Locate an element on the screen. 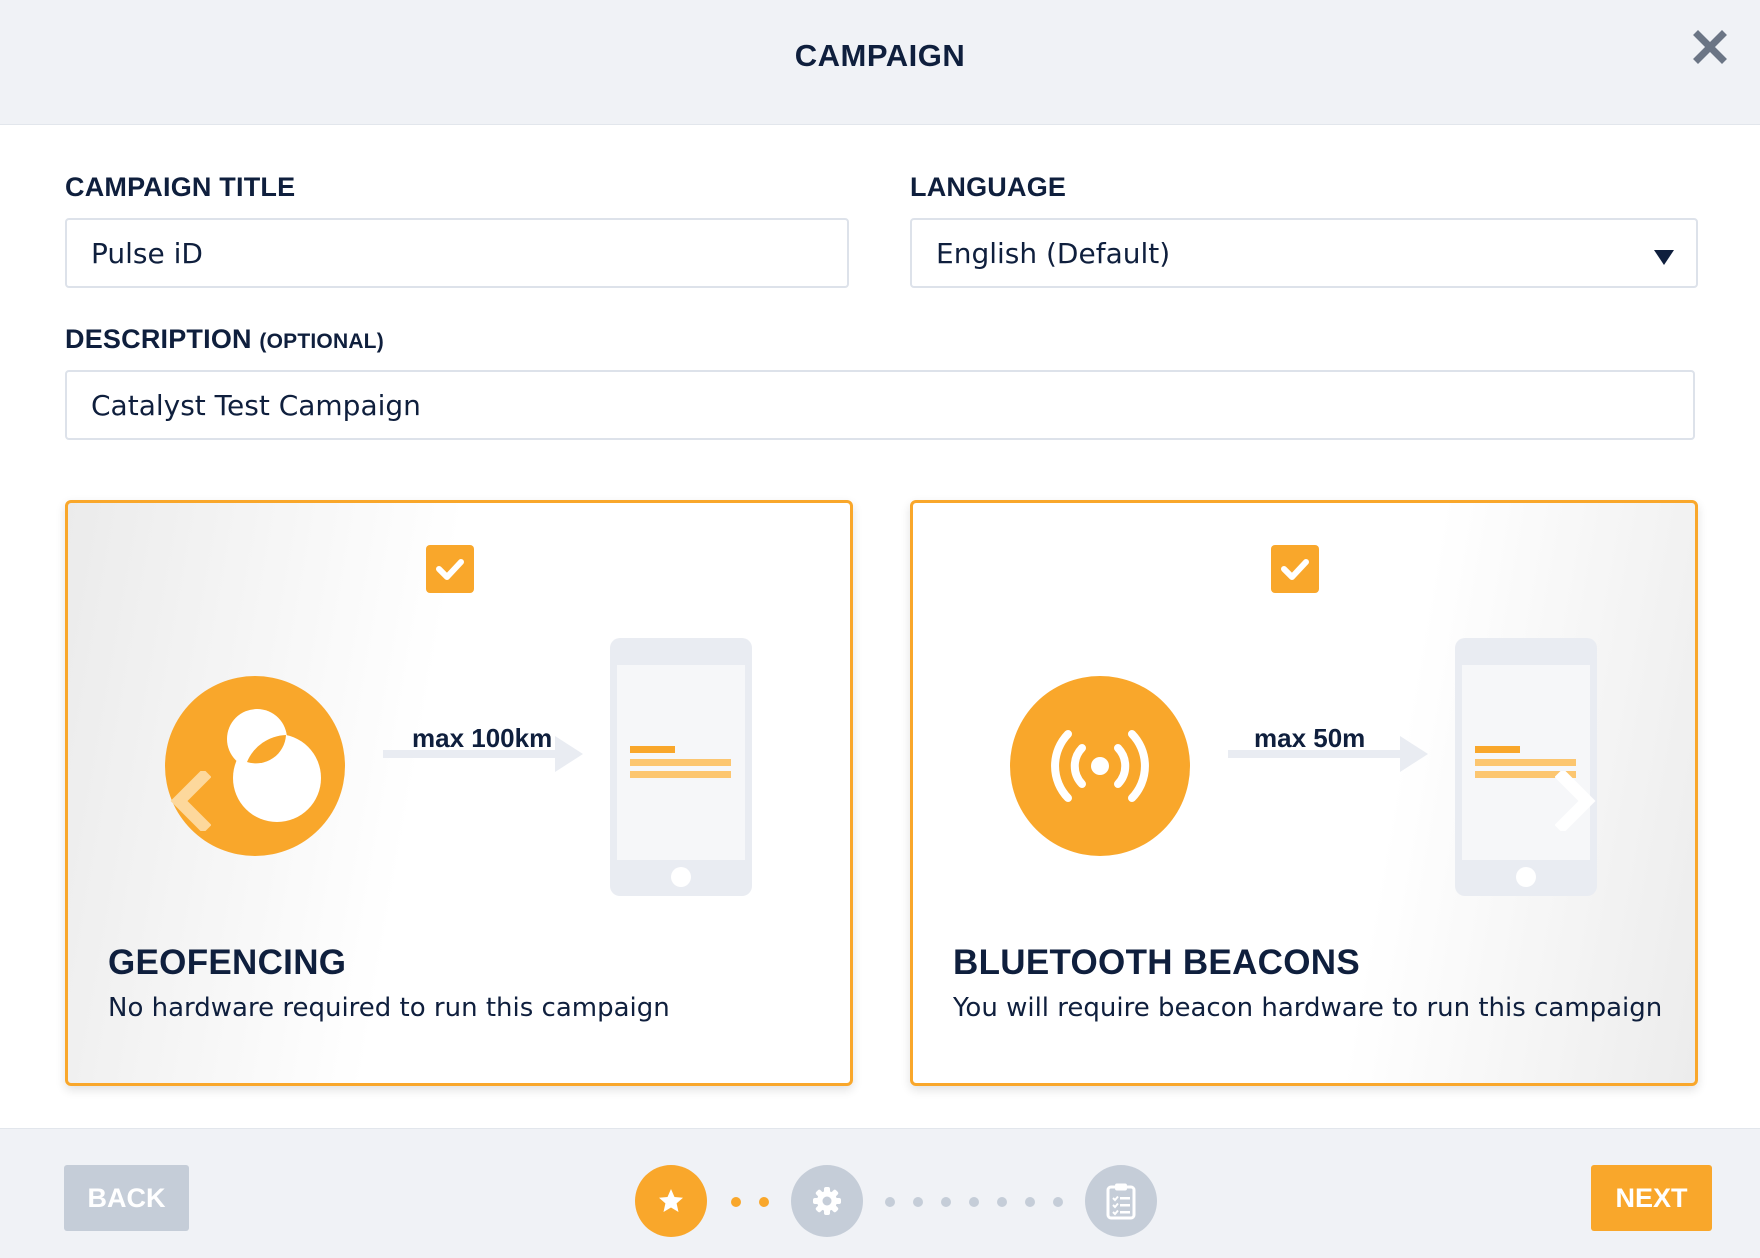 The height and width of the screenshot is (1258, 1760). language-select: English (Default) is located at coordinates (1304, 253).